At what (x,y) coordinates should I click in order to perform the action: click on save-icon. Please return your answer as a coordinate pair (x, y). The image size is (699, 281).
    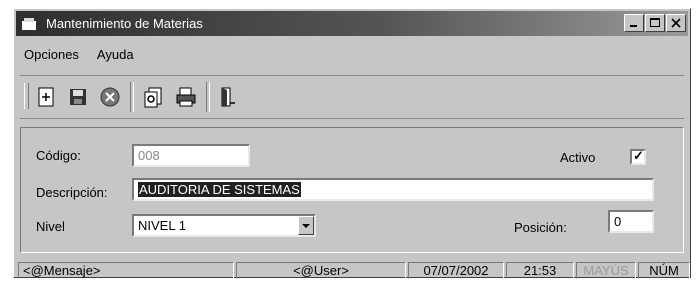
    Looking at the image, I should click on (78, 97).